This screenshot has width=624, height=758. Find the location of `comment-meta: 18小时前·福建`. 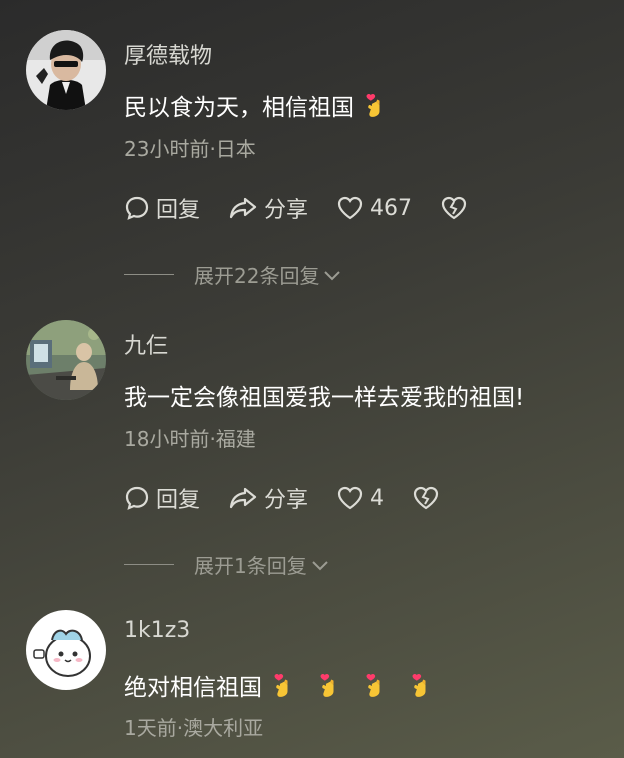

comment-meta: 18小时前·福建 is located at coordinates (190, 439).